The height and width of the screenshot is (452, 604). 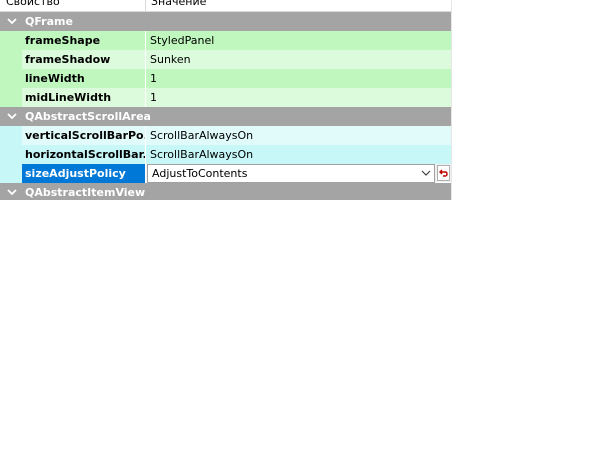 What do you see at coordinates (85, 192) in the screenshot?
I see `group-label: QAbstractItemView` at bounding box center [85, 192].